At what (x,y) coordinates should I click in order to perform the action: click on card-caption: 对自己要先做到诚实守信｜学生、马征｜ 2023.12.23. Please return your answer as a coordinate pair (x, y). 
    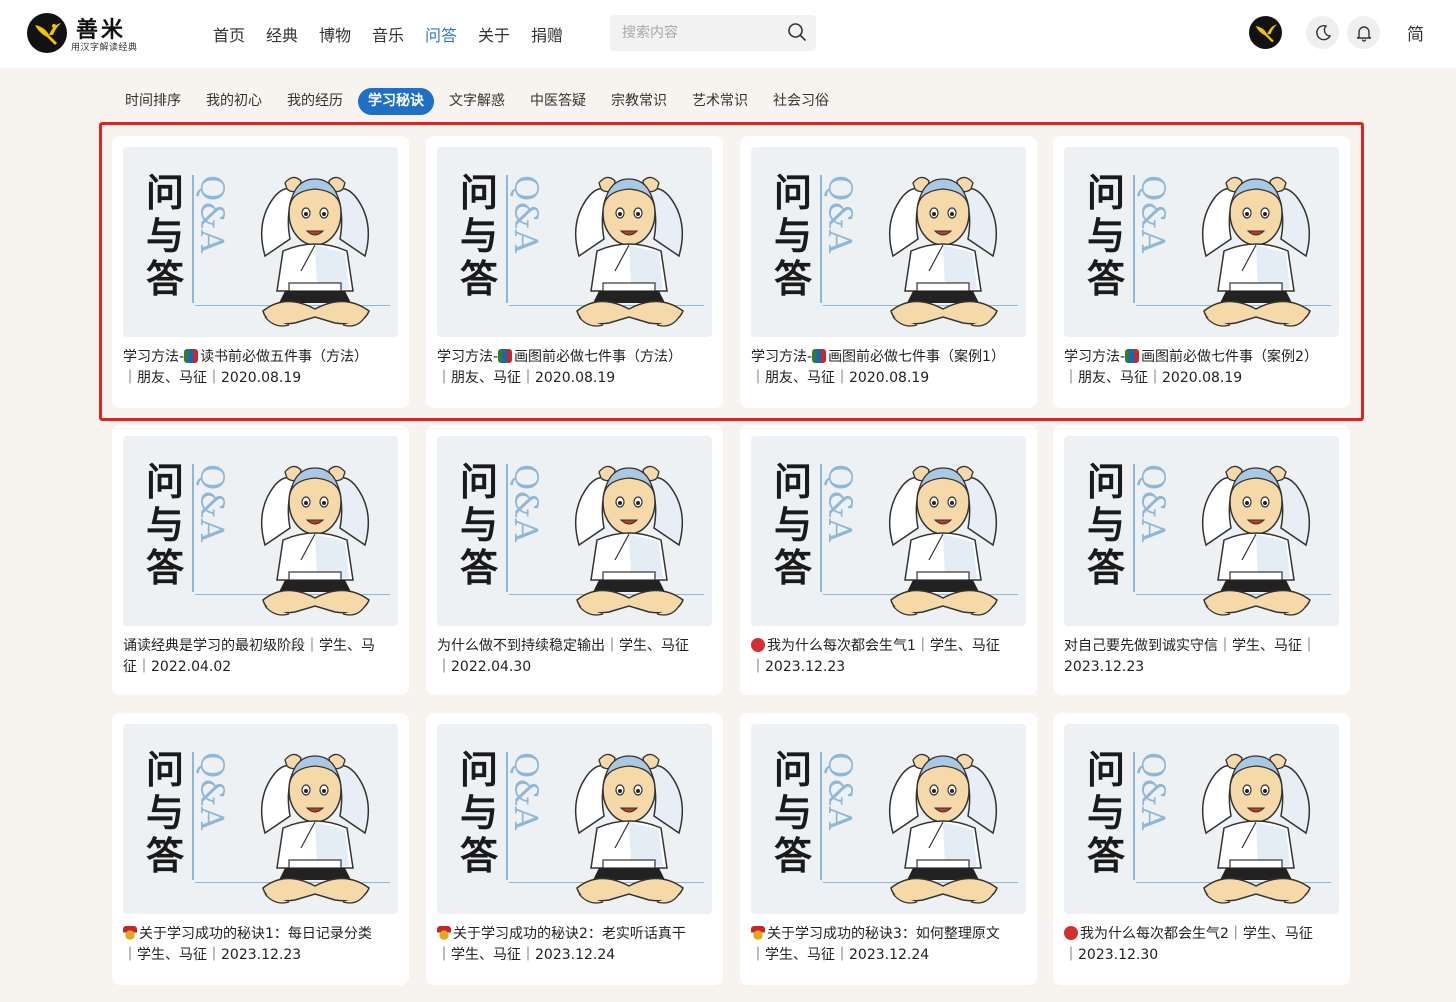
    Looking at the image, I should click on (1204, 657).